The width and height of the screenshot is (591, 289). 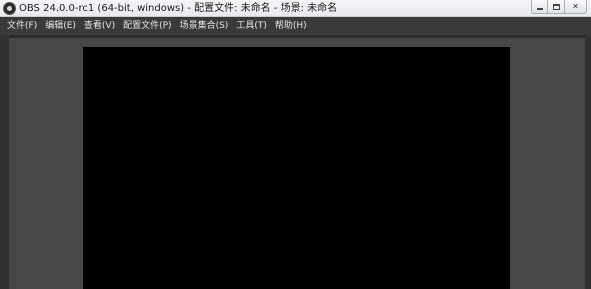 I want to click on menu-edit: 编辑(E), so click(x=60, y=26).